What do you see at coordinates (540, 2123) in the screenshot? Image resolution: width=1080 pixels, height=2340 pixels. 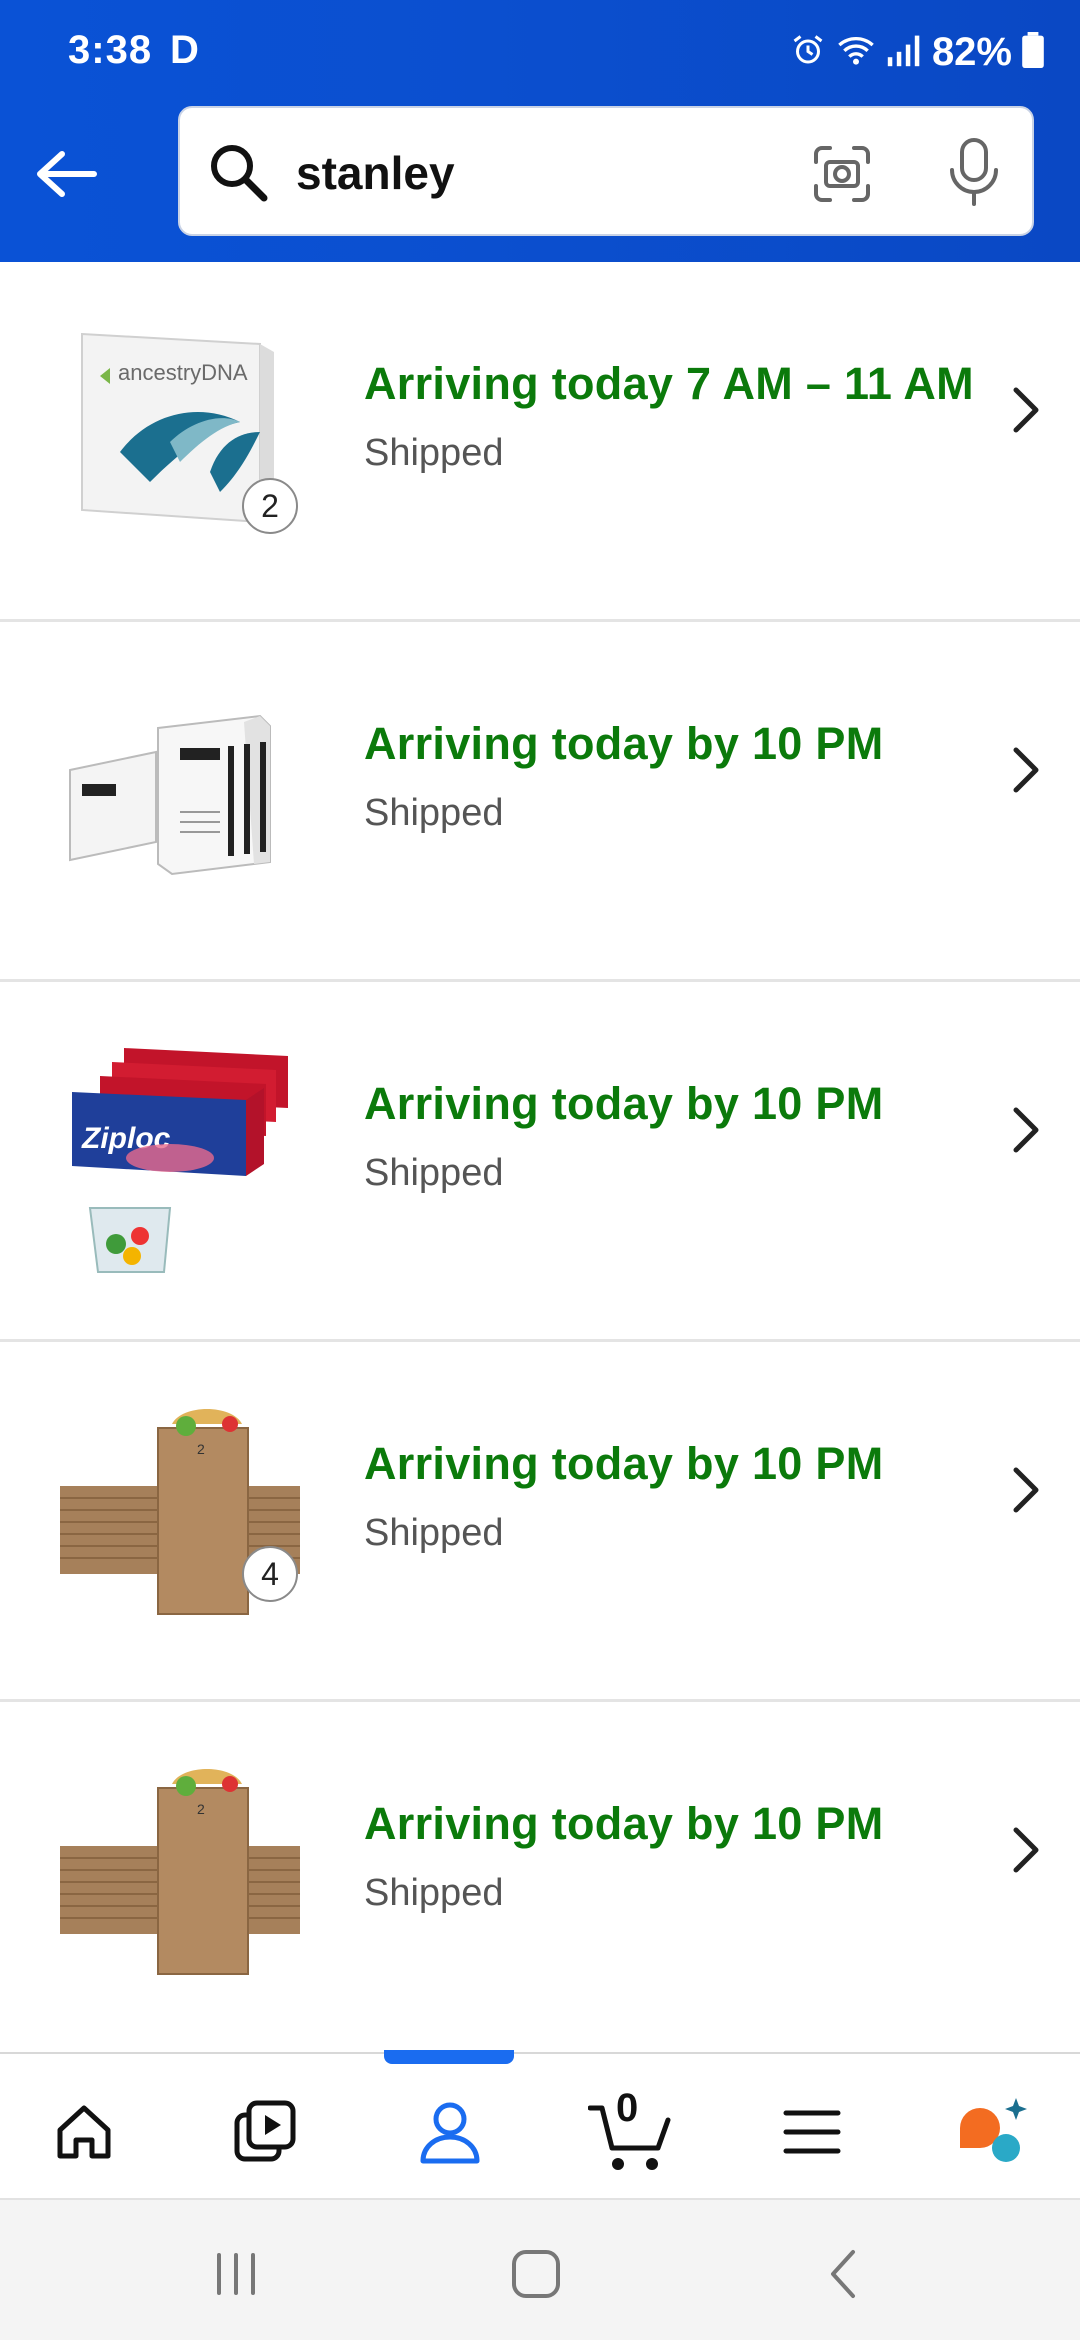 I see `bottom-navigation: 0` at bounding box center [540, 2123].